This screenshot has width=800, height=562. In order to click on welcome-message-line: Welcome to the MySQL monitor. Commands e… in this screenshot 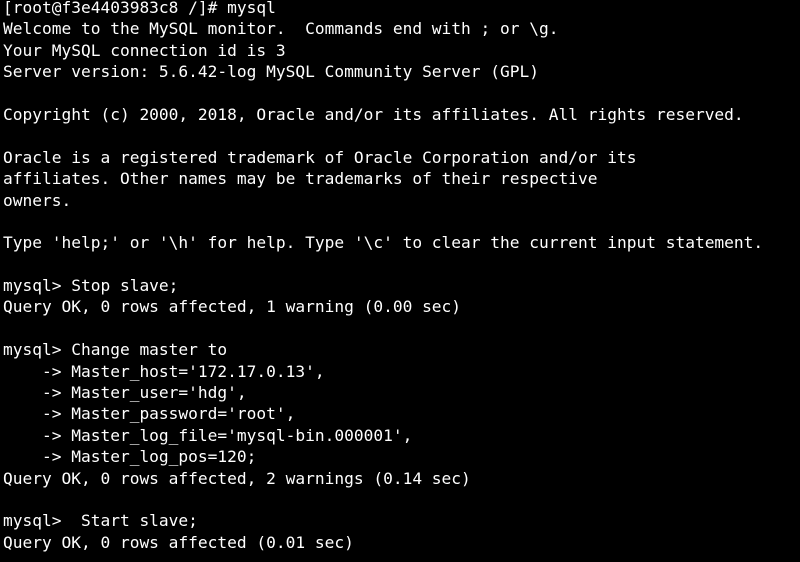, I will do `click(281, 29)`.